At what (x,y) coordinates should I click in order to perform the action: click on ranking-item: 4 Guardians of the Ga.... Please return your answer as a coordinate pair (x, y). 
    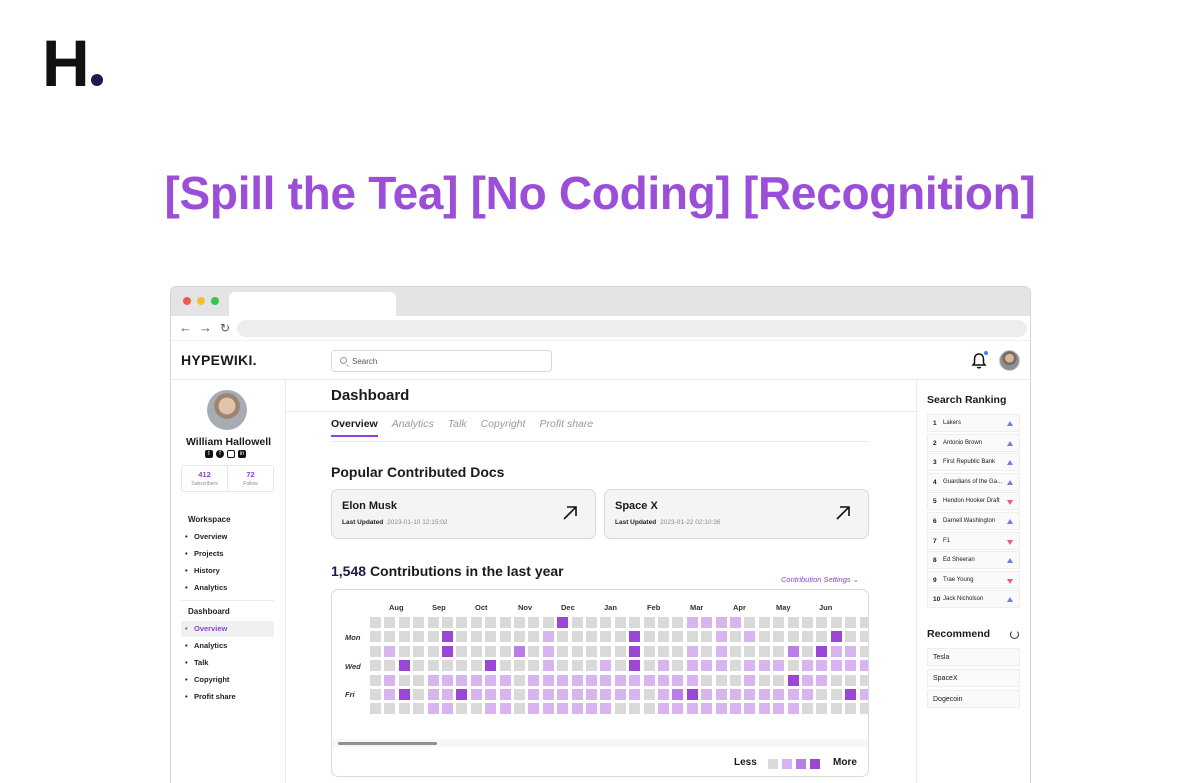
    Looking at the image, I should click on (973, 481).